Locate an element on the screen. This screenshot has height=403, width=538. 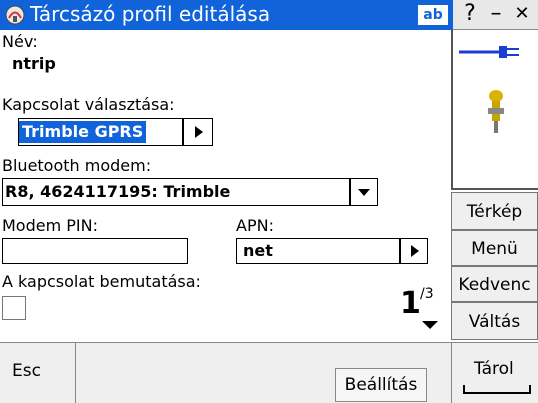
settings-button: Beállítás is located at coordinates (381, 385).